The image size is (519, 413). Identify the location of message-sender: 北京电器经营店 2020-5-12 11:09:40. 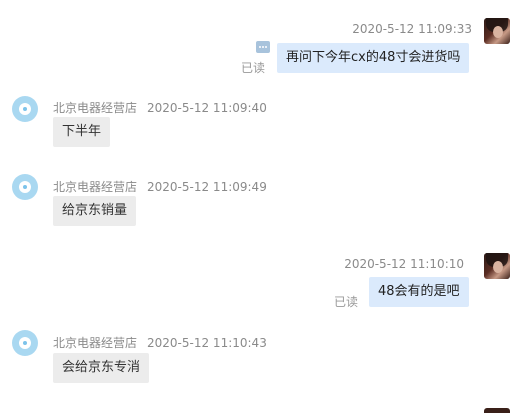
(160, 107).